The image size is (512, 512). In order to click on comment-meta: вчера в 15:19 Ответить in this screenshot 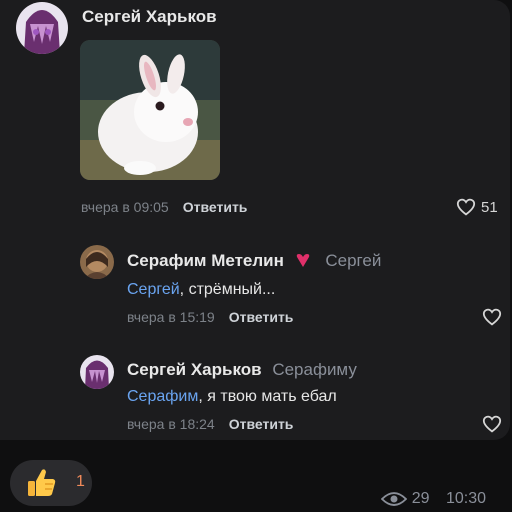, I will do `click(210, 317)`.